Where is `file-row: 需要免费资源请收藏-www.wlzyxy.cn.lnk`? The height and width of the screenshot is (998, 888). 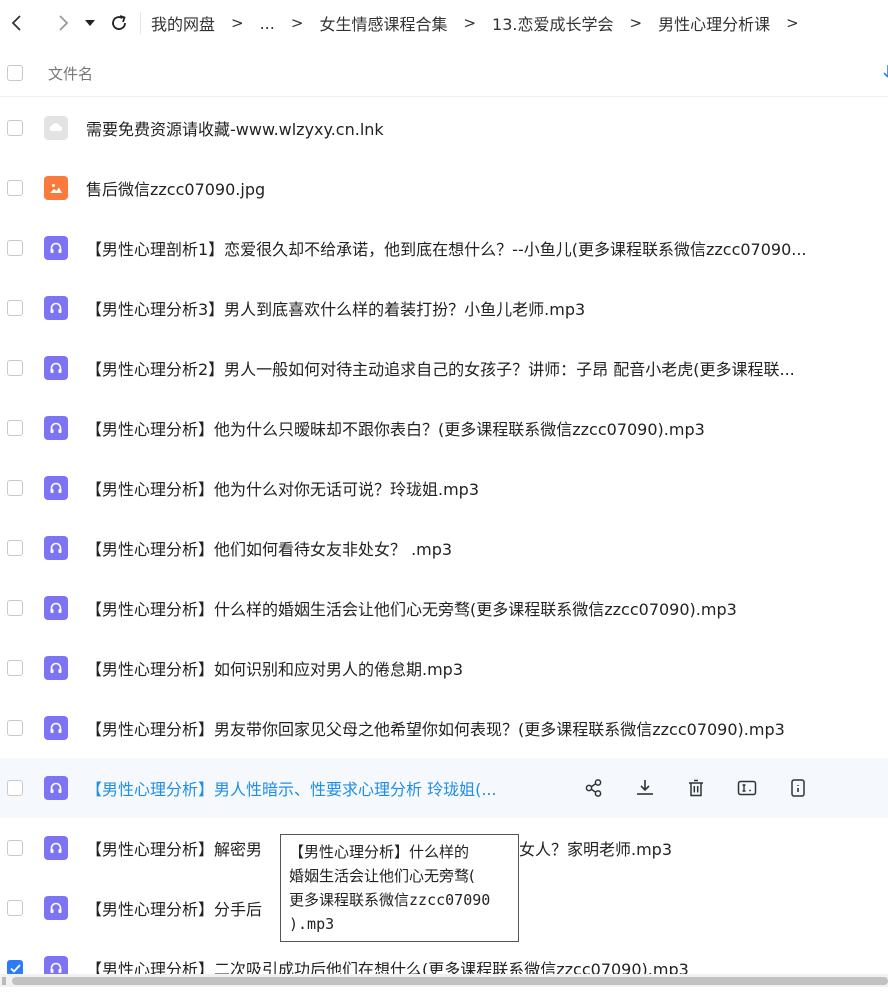 file-row: 需要免费资源请收藏-www.wlzyxy.cn.lnk is located at coordinates (444, 128).